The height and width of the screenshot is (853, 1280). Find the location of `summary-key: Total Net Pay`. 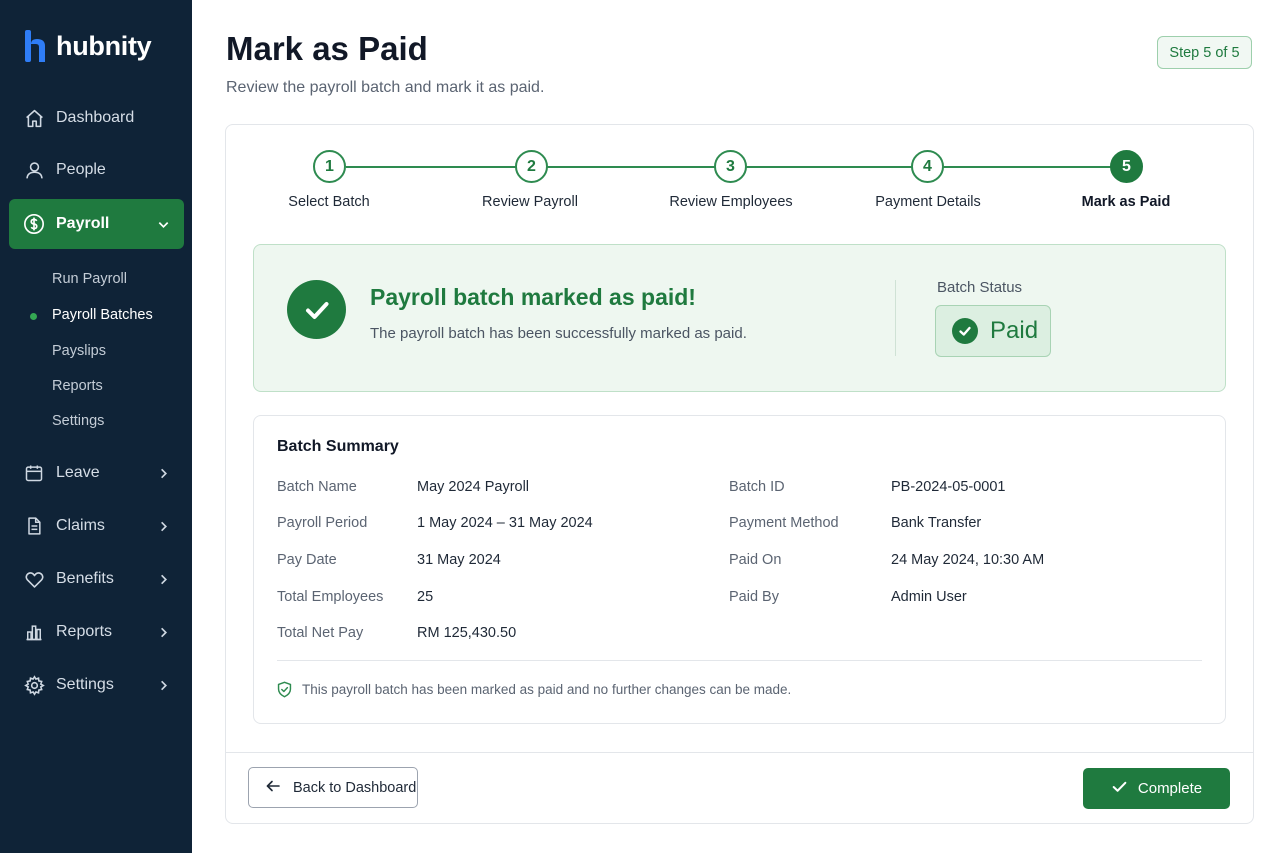

summary-key: Total Net Pay is located at coordinates (320, 633).